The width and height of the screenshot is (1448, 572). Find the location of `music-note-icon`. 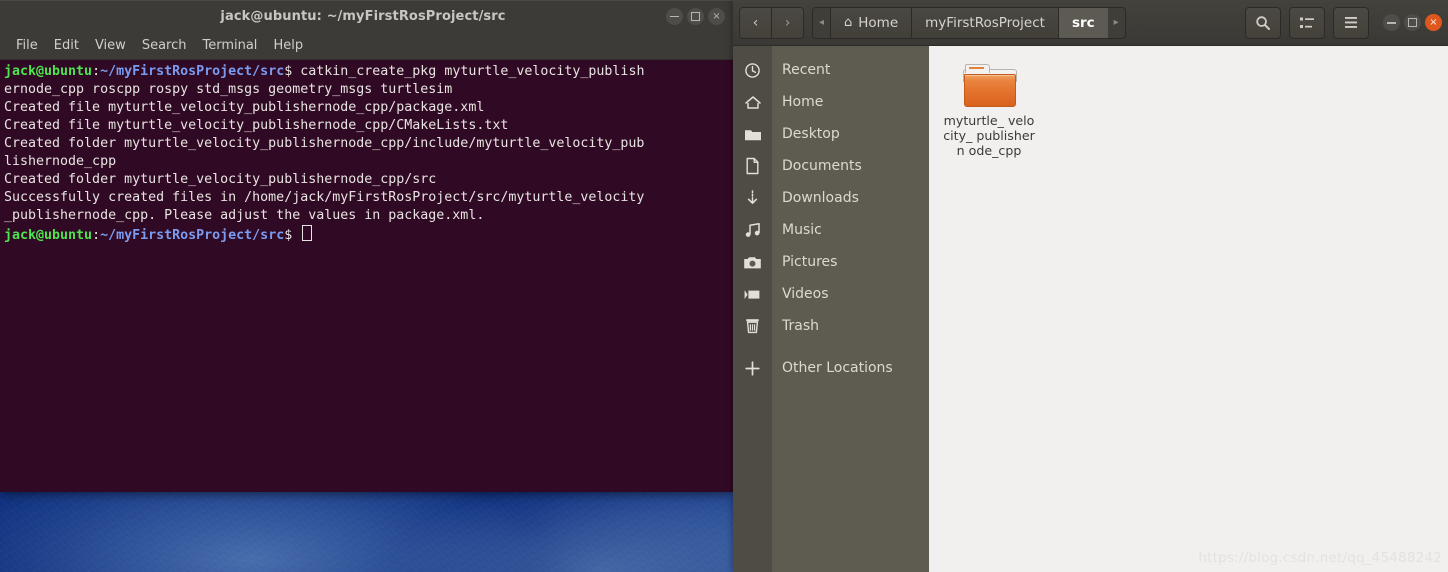

music-note-icon is located at coordinates (752, 230).